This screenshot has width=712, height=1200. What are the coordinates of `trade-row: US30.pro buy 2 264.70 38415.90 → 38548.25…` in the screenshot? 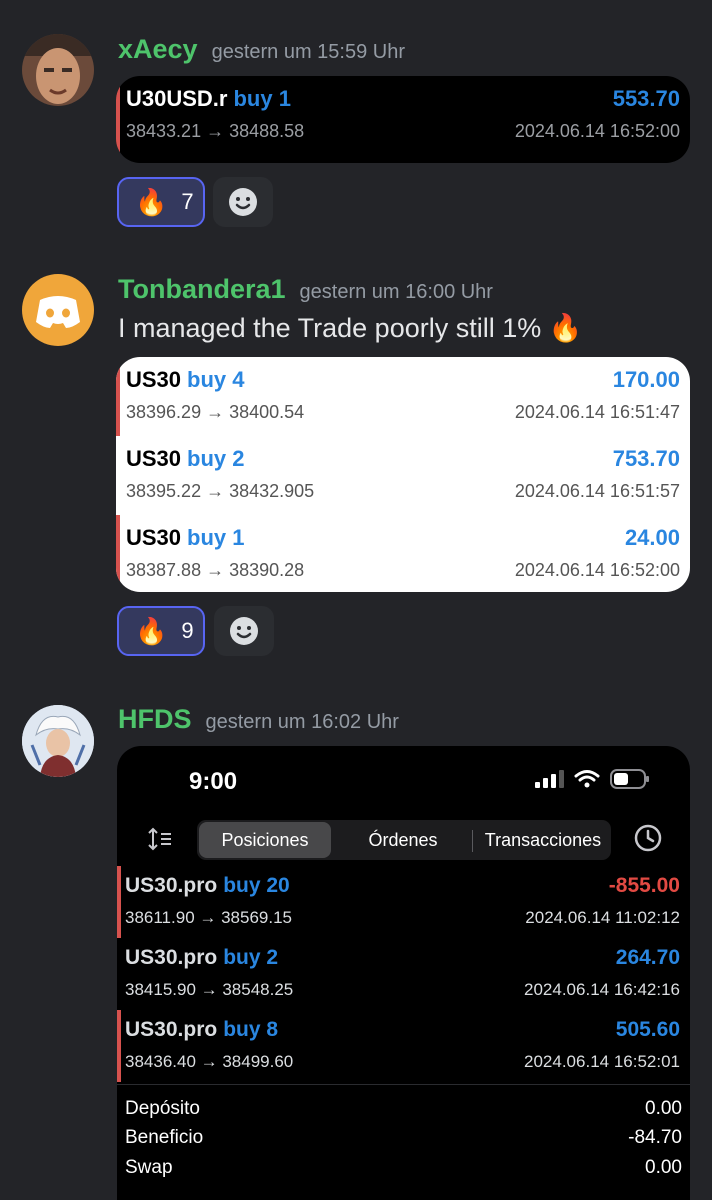 It's located at (403, 974).